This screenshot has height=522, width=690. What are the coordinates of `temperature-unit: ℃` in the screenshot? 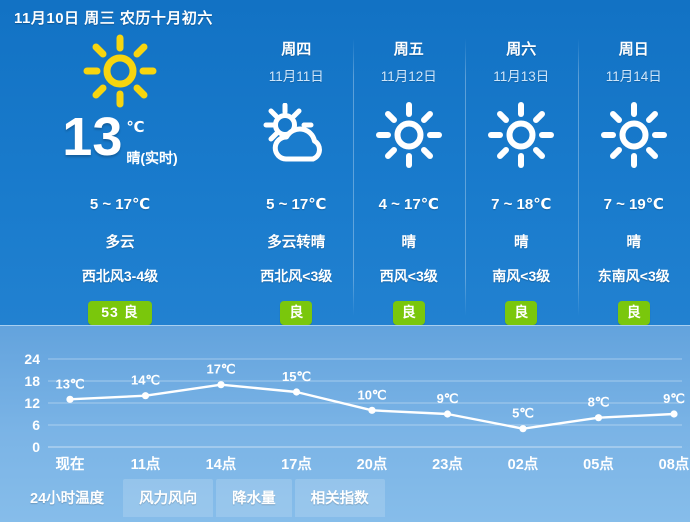 It's located at (135, 127).